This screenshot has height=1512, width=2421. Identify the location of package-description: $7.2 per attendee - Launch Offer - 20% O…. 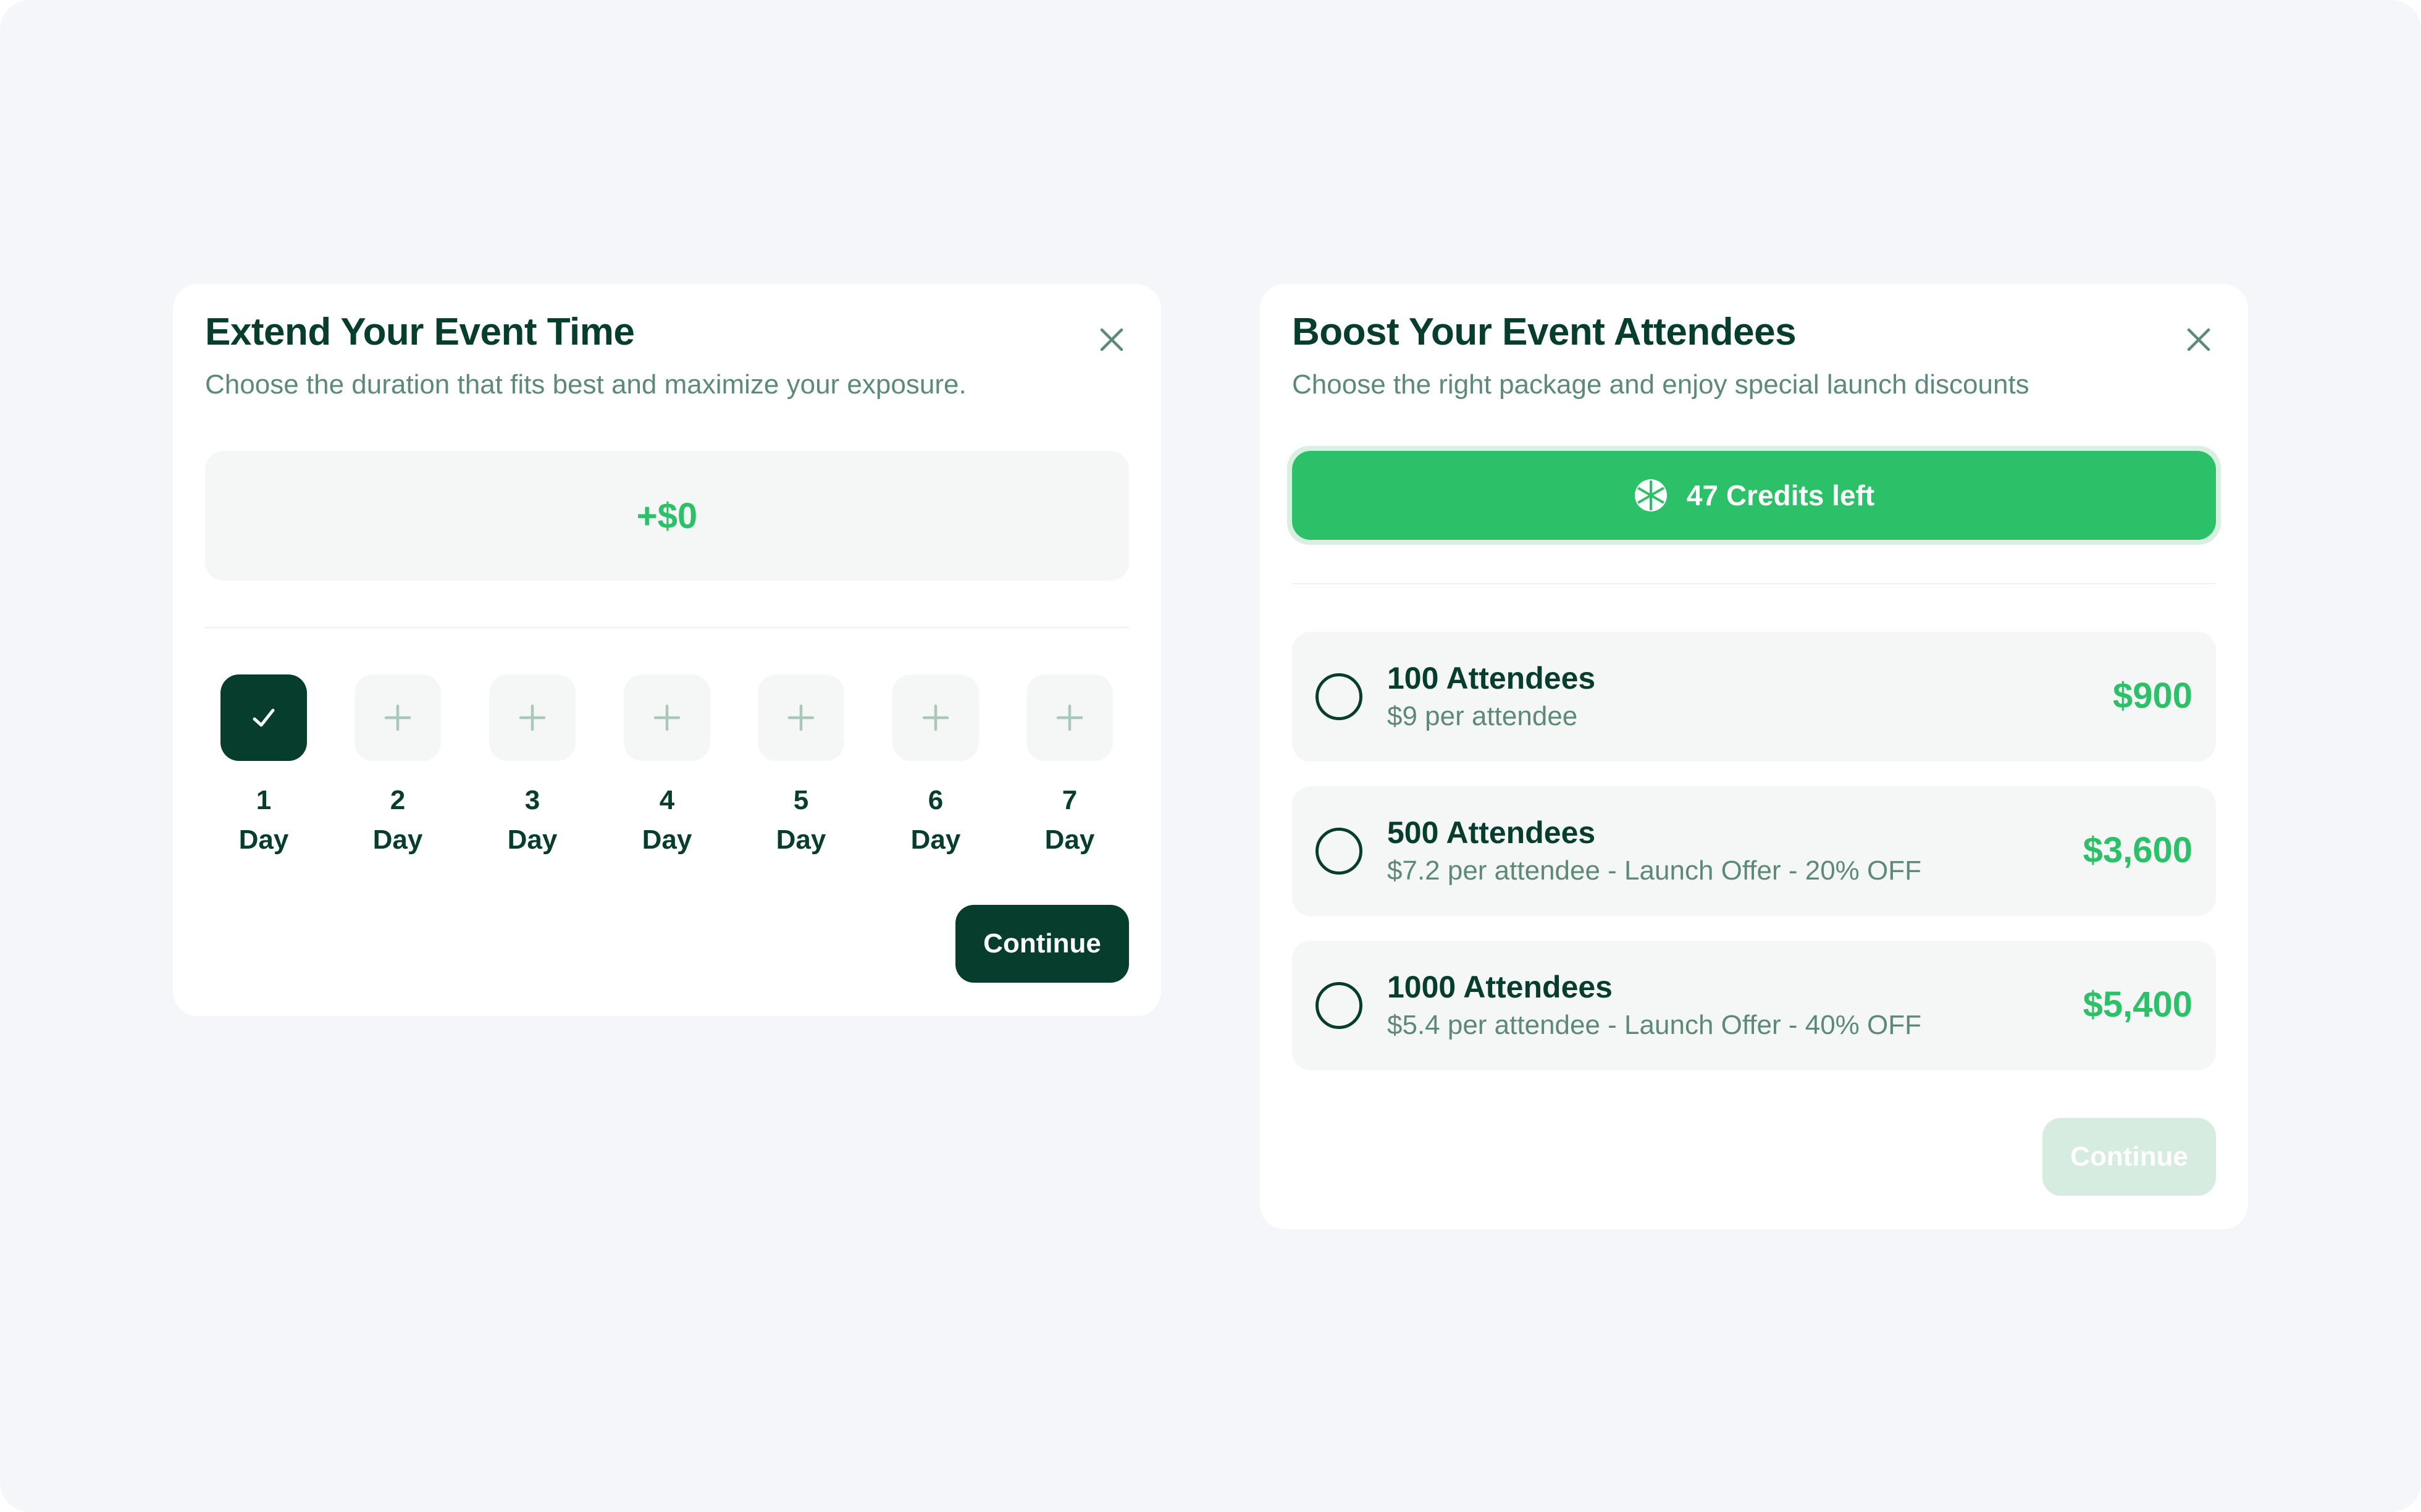
(1654, 870).